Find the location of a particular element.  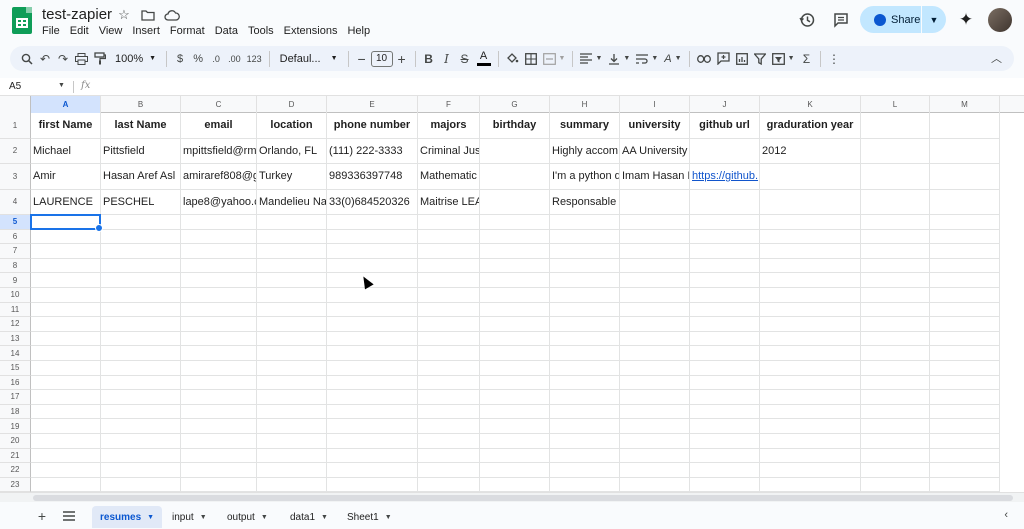

collapse-sidebar-icon: ‹ is located at coordinates (1006, 515).